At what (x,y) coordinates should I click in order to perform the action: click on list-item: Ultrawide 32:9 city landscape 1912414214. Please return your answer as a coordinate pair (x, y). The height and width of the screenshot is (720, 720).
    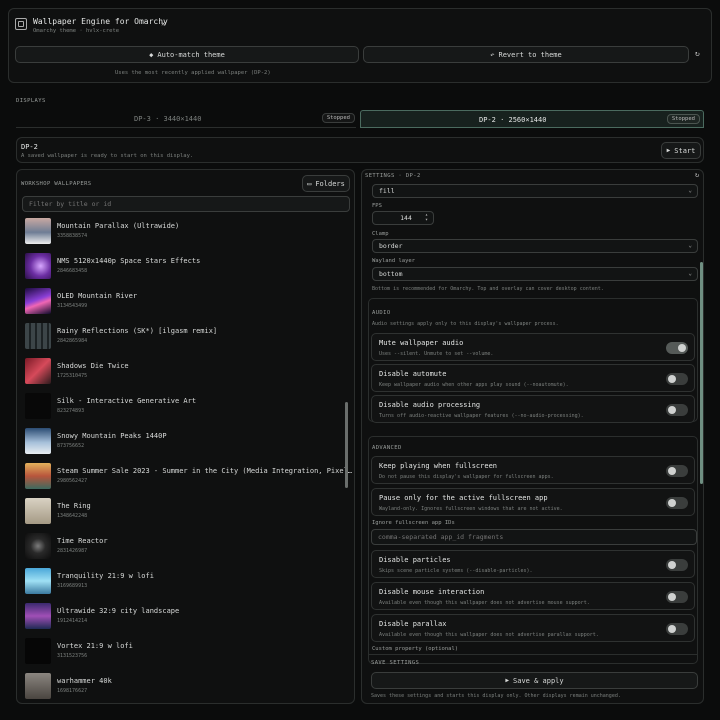
    Looking at the image, I should click on (185, 615).